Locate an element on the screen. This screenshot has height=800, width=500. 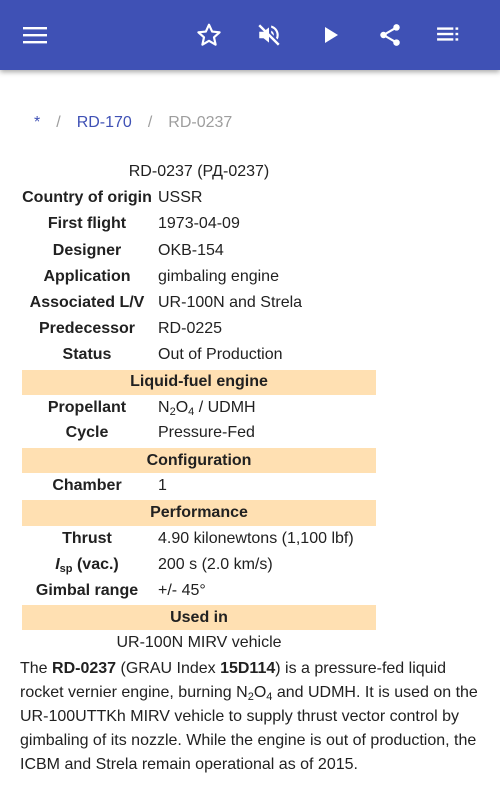
infobox-row: Gimbal range +/- 45° is located at coordinates (199, 591).